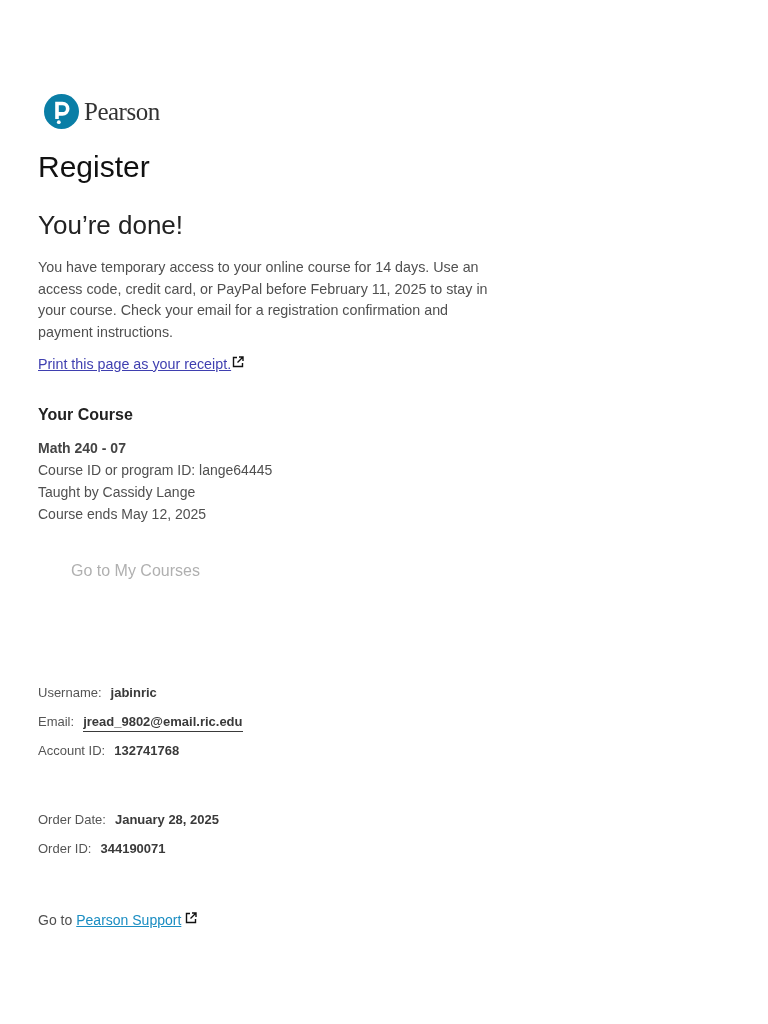 The height and width of the screenshot is (1024, 768). I want to click on info-value: 344190071, so click(133, 848).